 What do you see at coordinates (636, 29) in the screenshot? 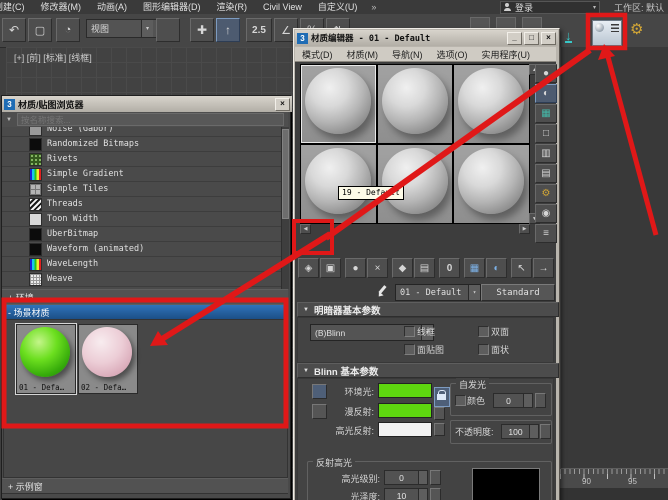
I see `render-setup-gear-icon: ⚙` at bounding box center [636, 29].